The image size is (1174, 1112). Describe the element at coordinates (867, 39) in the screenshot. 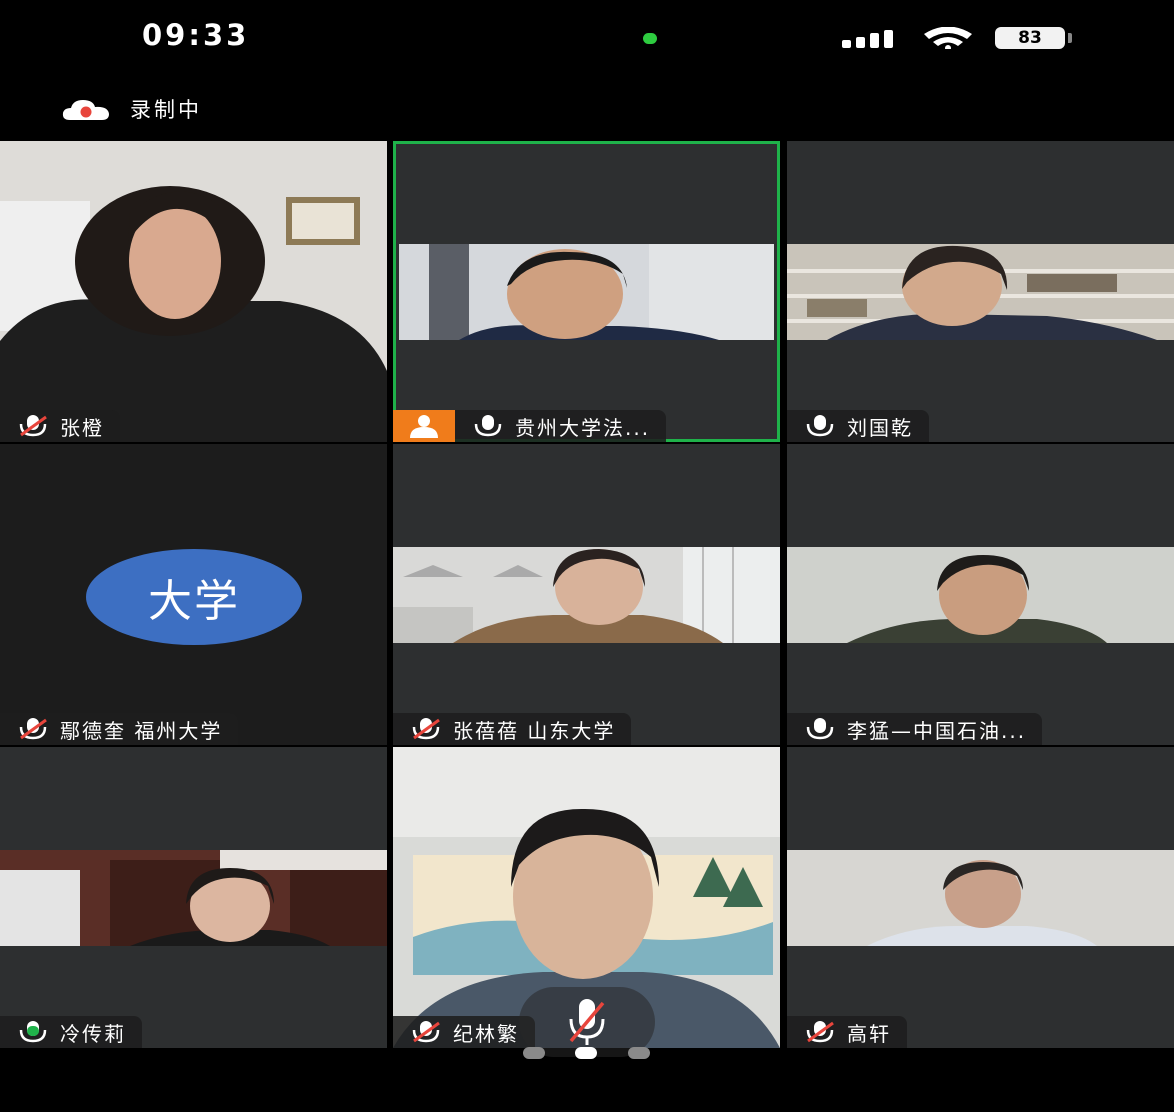

I see `cellular-signal-icon` at that location.